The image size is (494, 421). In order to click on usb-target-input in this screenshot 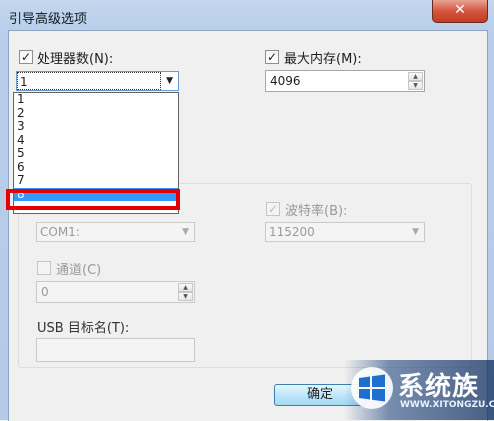, I will do `click(115, 350)`.